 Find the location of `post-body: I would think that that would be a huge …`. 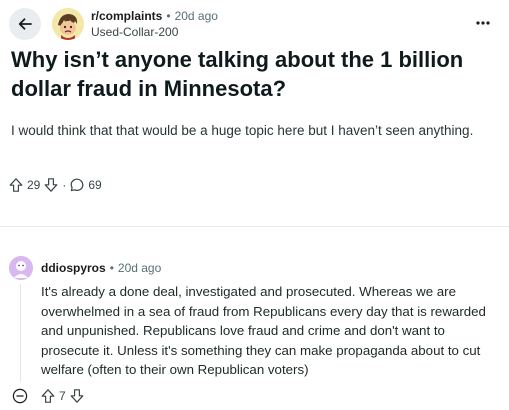

post-body: I would think that that would be a huge … is located at coordinates (242, 130).